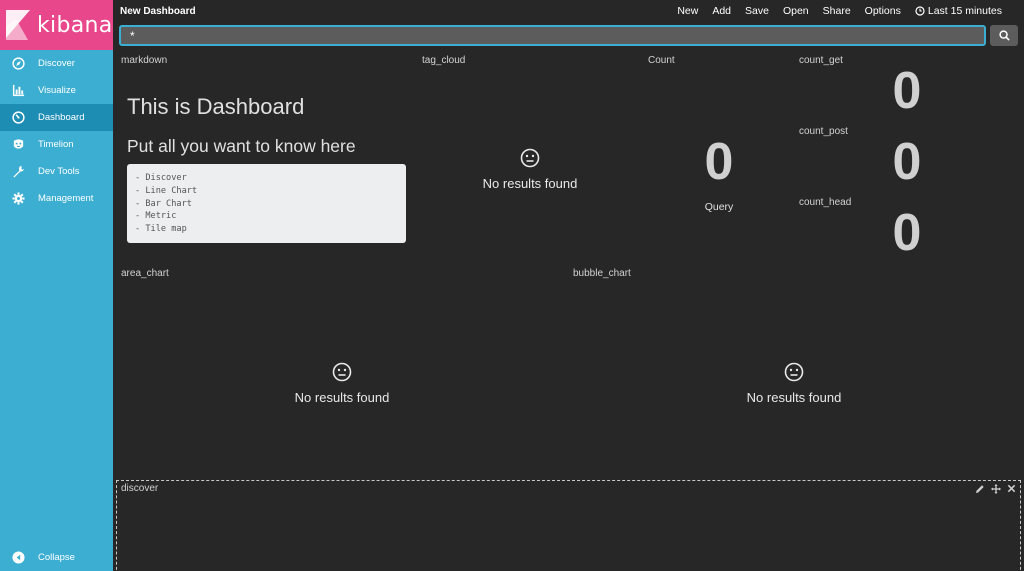  Describe the element at coordinates (821, 60) in the screenshot. I see `panel-title-count-get: count_get` at that location.